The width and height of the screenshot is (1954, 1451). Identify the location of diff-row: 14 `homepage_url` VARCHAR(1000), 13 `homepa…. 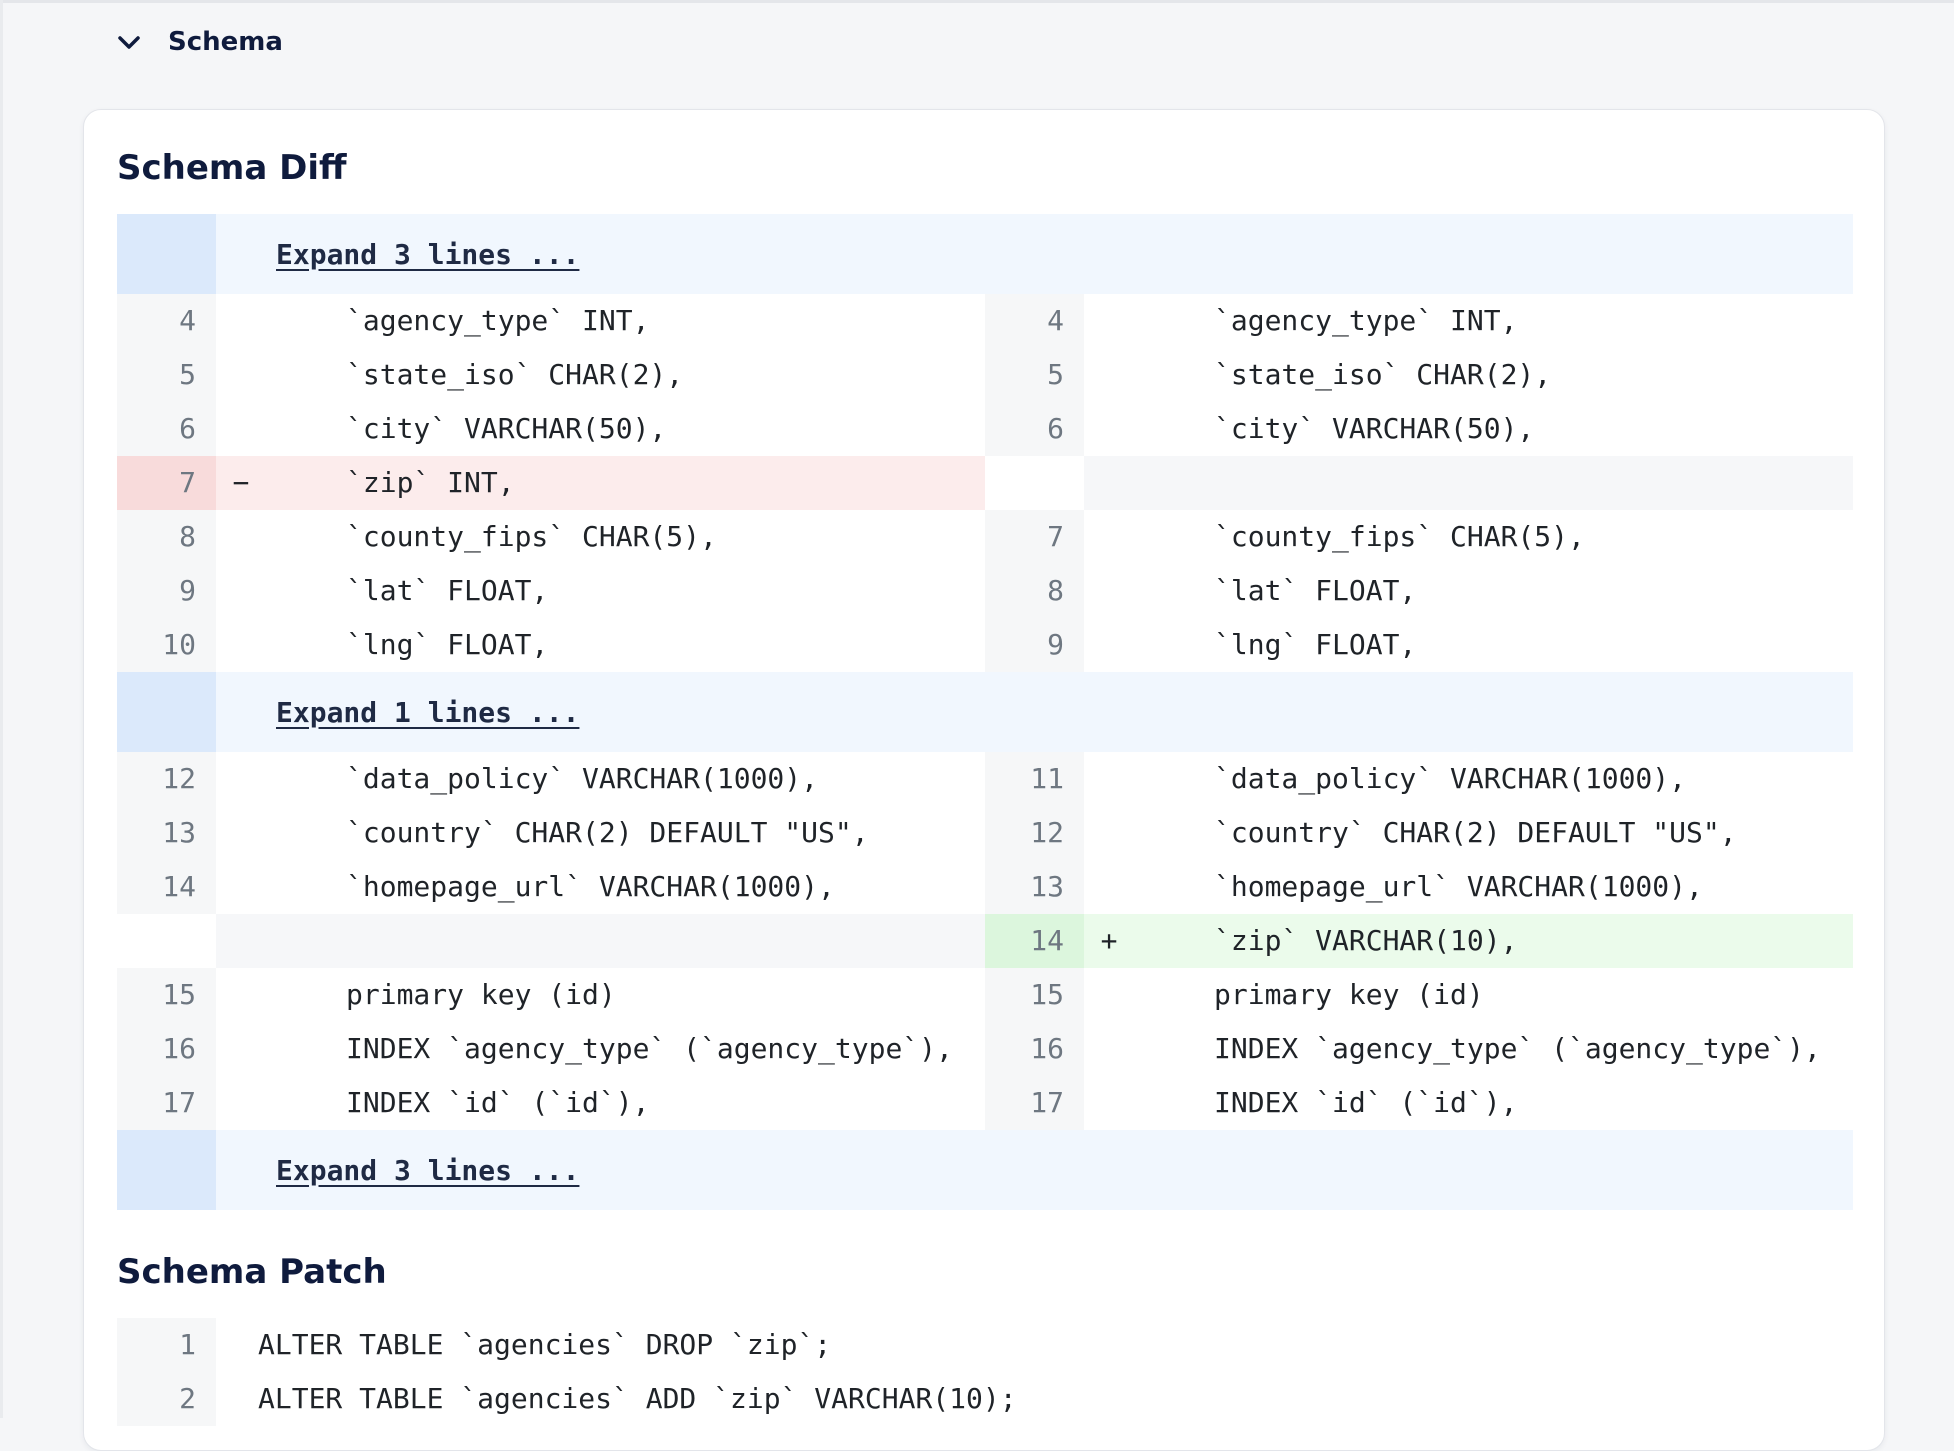
(985, 887).